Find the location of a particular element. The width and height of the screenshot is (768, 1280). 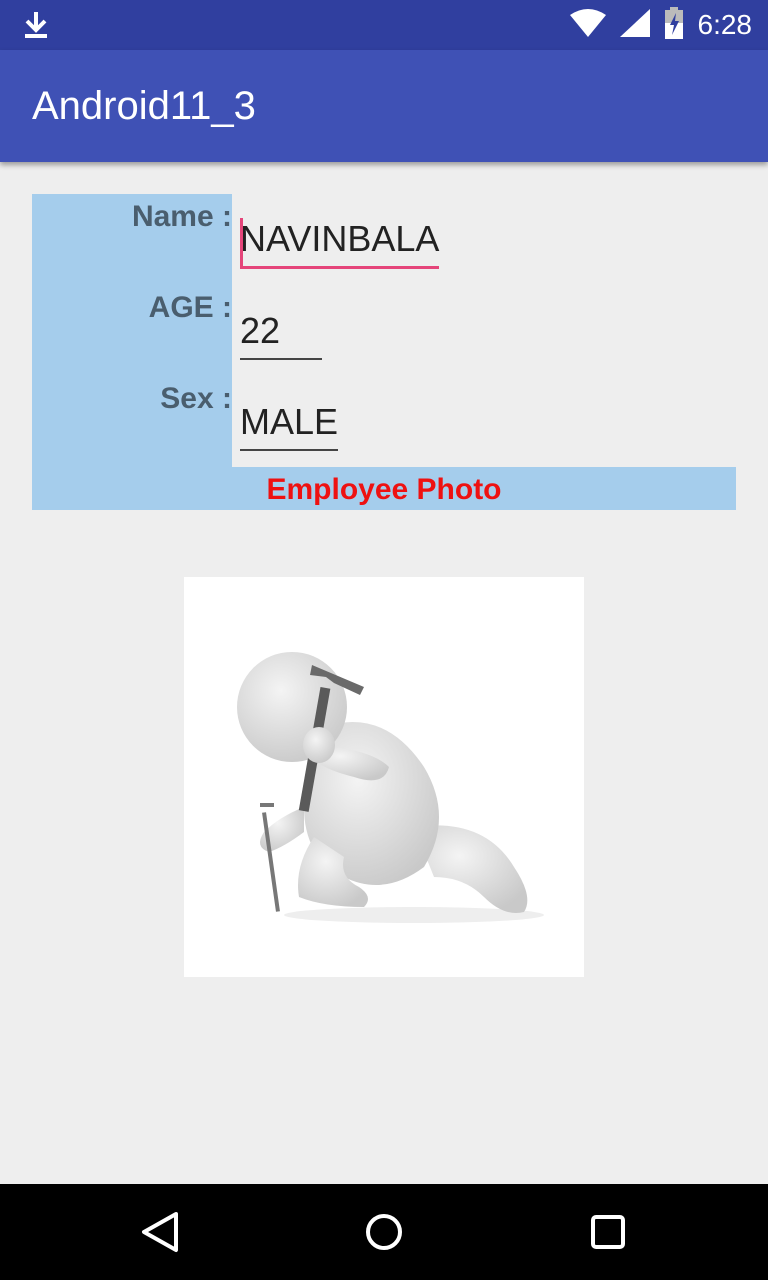

sex-value: MALE is located at coordinates (289, 426).